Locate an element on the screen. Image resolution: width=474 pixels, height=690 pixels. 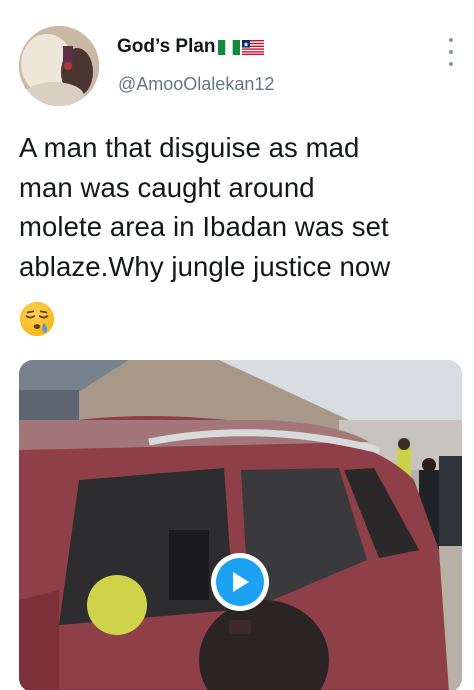
avatar-image is located at coordinates (59, 66).